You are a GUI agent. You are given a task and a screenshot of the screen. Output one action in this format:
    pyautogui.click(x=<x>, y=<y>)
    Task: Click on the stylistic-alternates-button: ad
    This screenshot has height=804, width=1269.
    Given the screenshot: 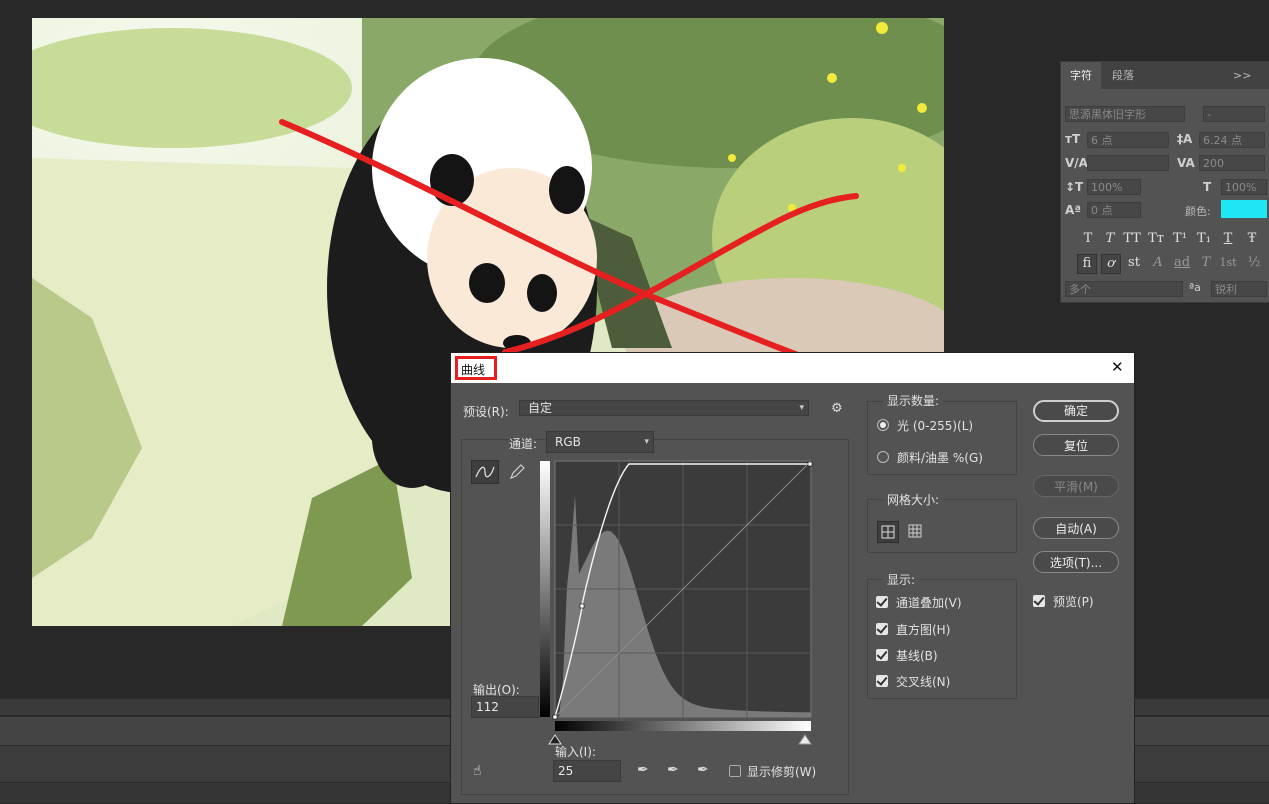 What is the action you would take?
    pyautogui.click(x=1182, y=263)
    